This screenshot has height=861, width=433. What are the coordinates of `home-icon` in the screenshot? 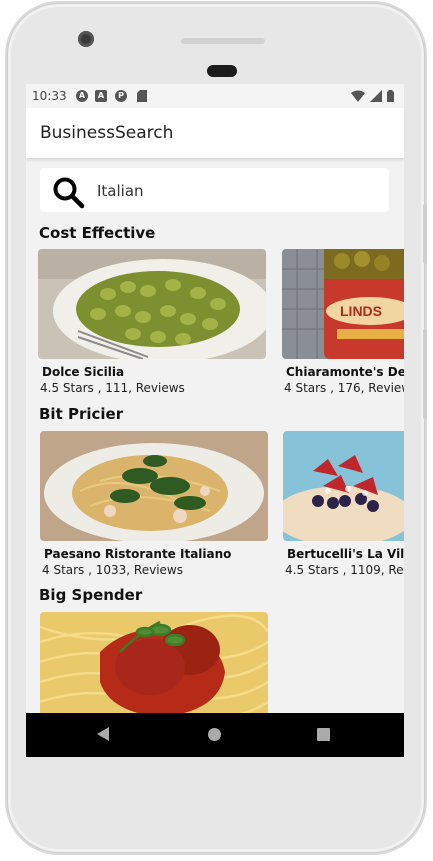 It's located at (214, 734).